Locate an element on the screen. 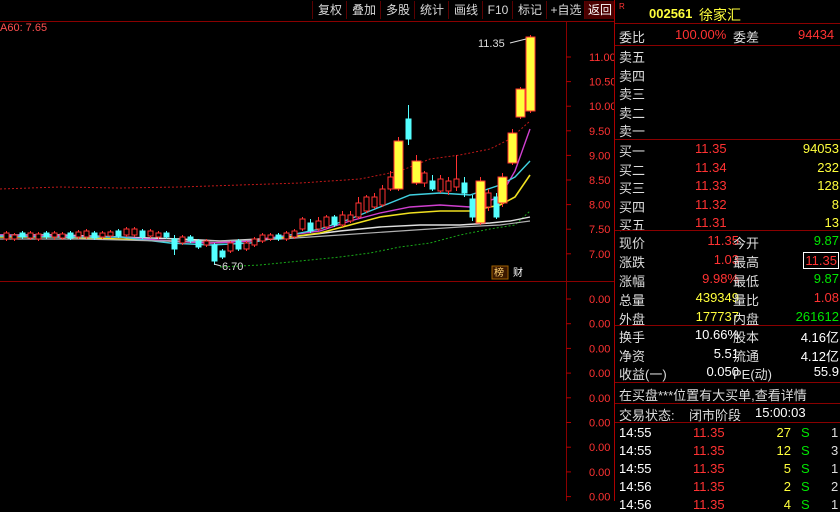 This screenshot has width=840, height=512. mark-button: 标记 is located at coordinates (529, 10).